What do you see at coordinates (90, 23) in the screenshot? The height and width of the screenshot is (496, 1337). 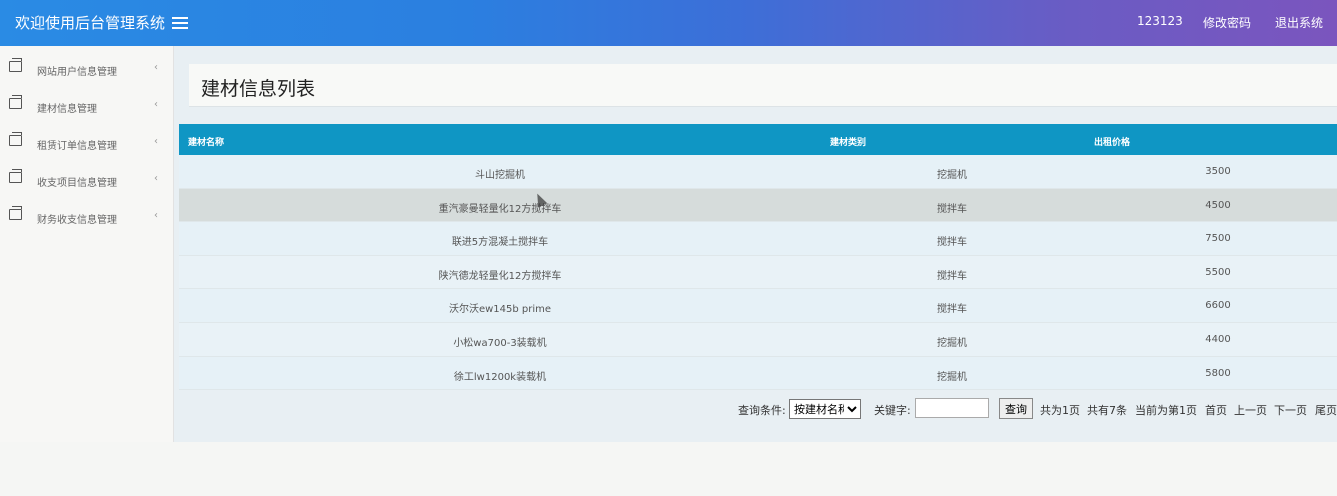 I see `app-title: 欢迎使用后台管理系统` at bounding box center [90, 23].